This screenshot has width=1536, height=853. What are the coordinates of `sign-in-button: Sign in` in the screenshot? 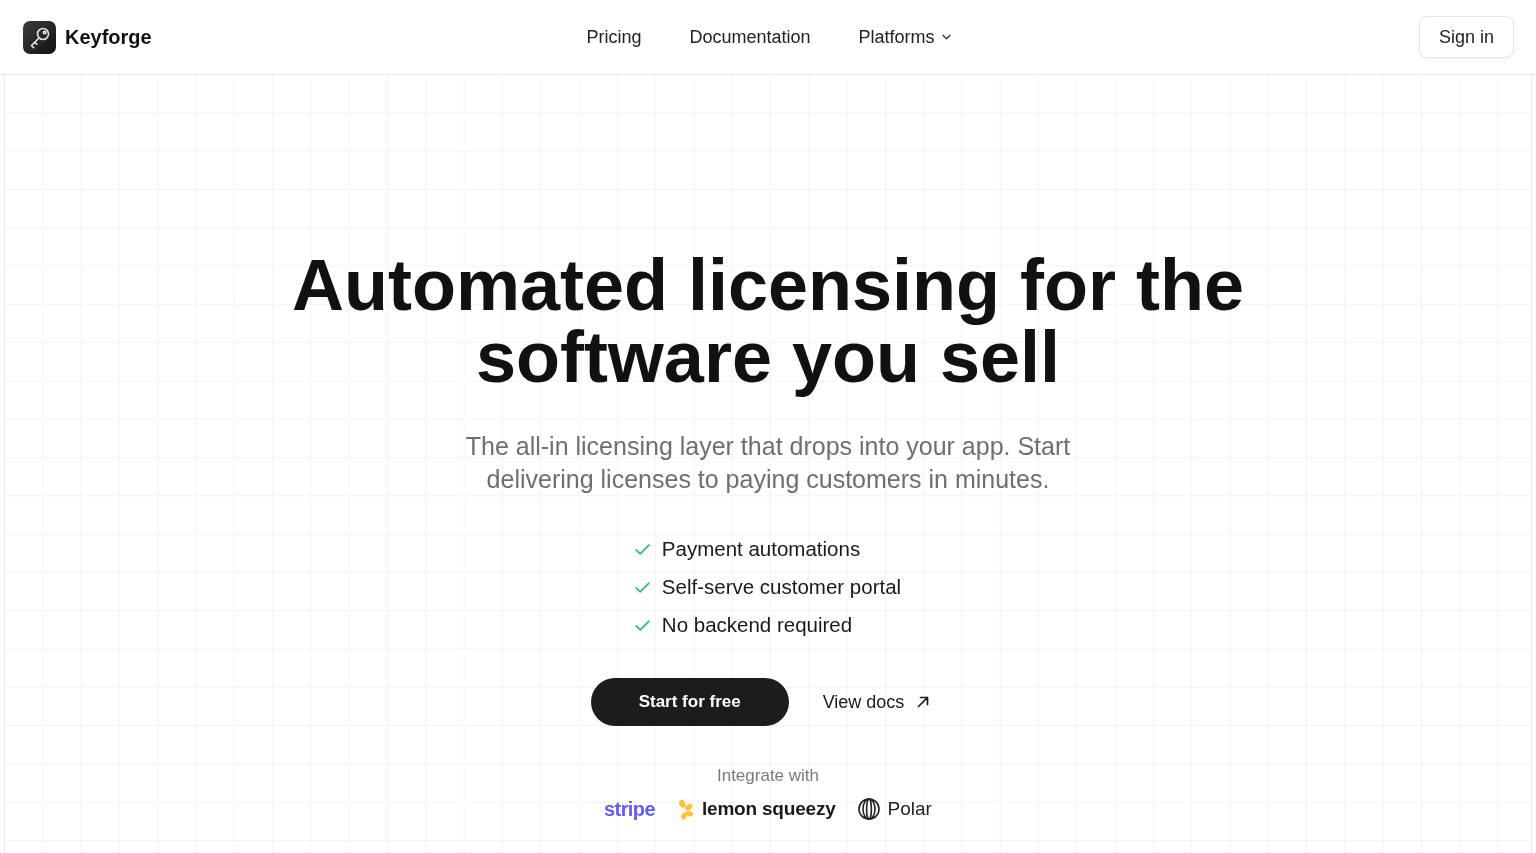 It's located at (1466, 37).